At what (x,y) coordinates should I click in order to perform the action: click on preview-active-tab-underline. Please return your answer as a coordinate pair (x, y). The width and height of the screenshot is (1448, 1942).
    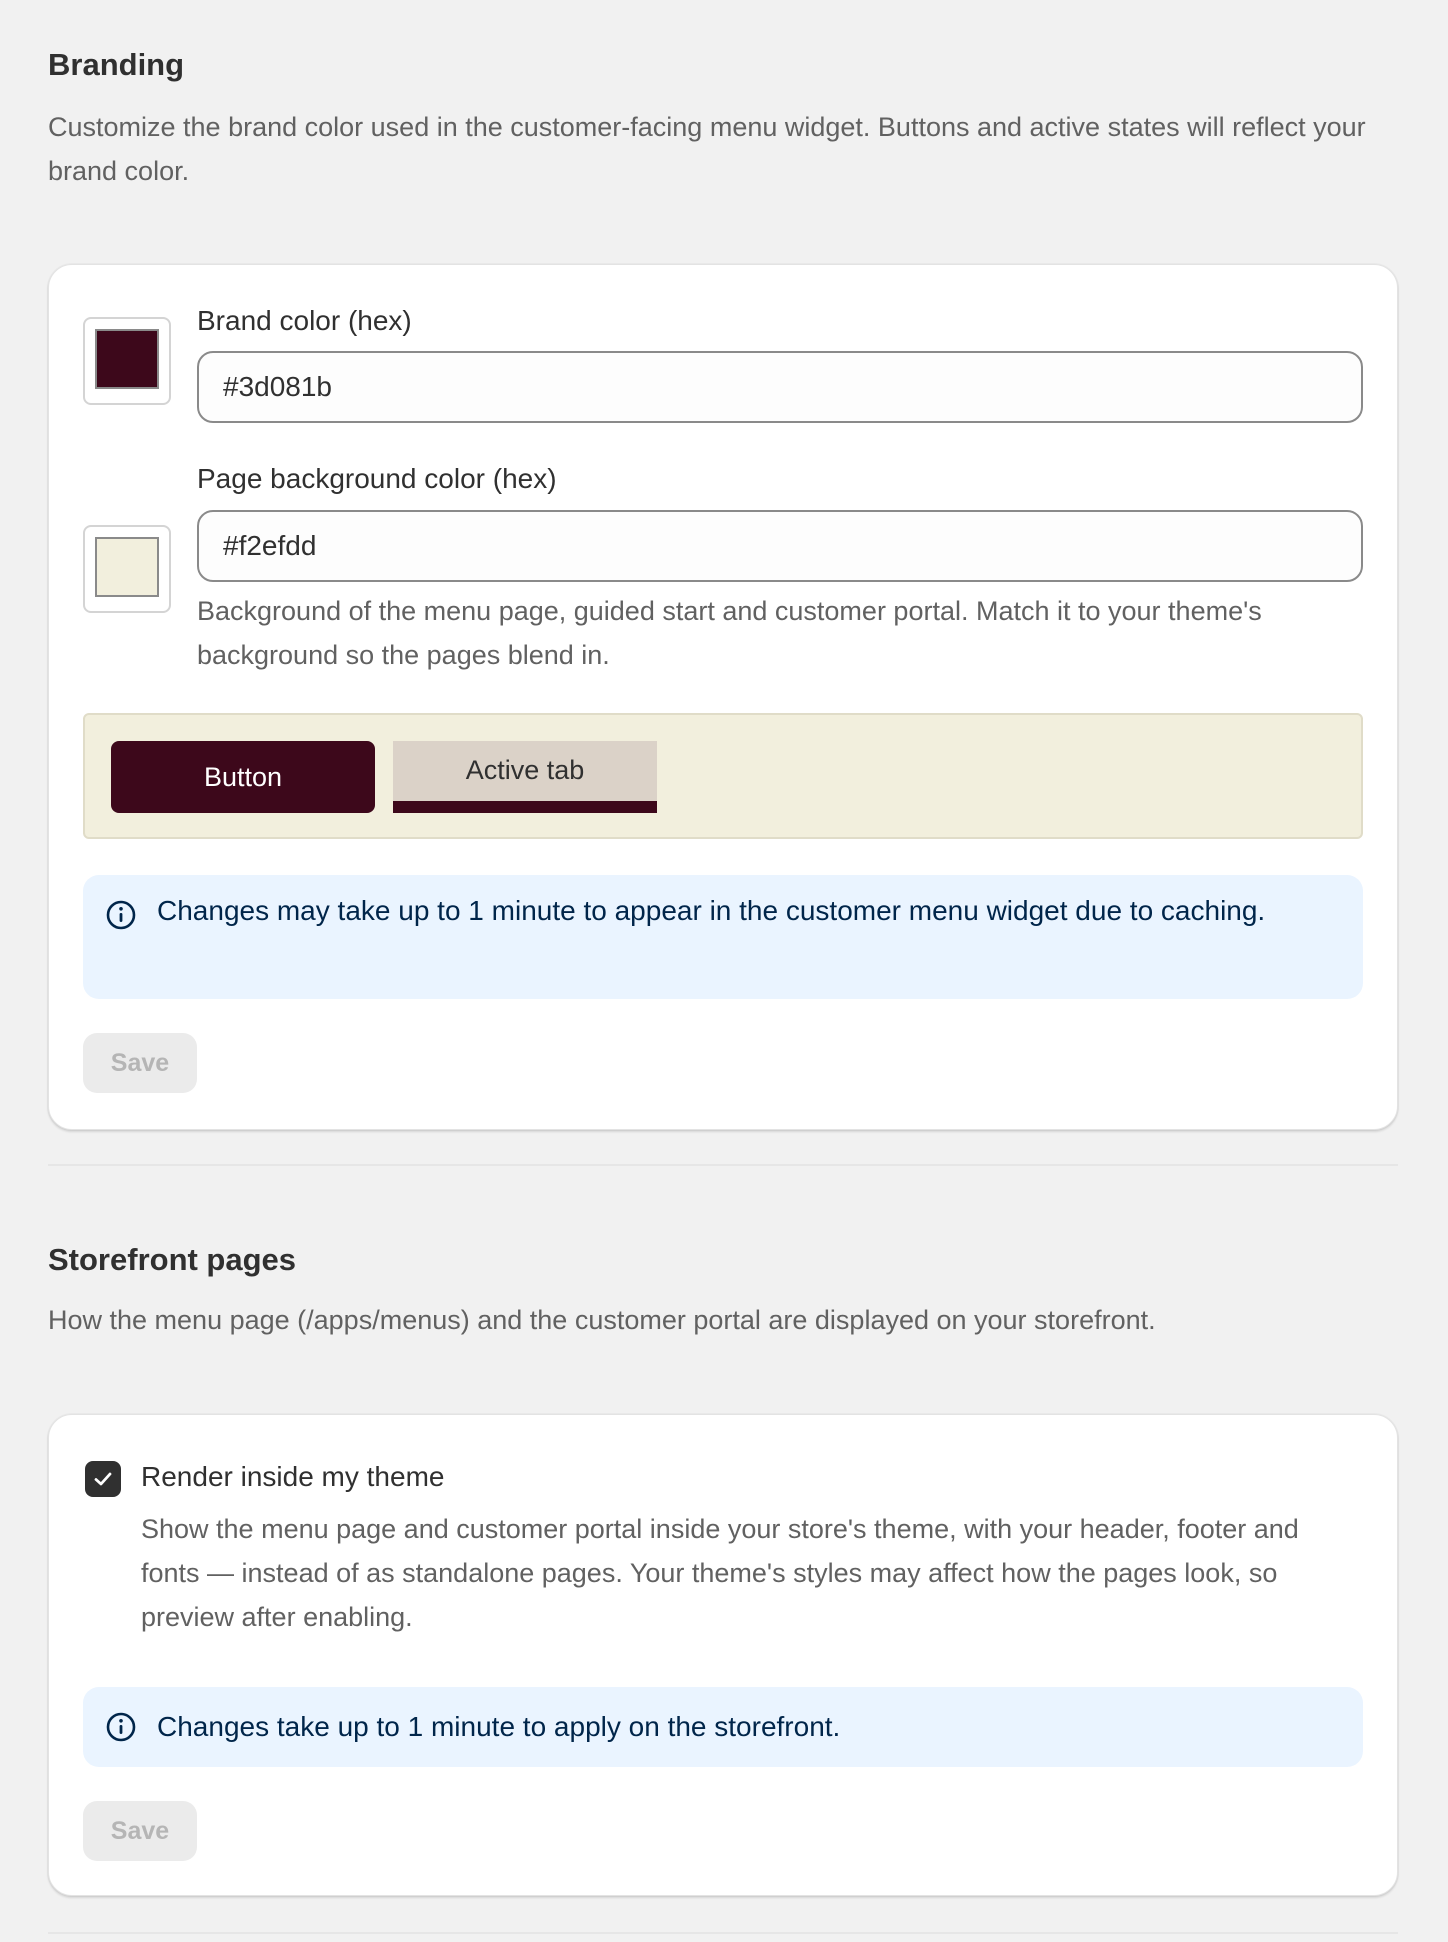
    Looking at the image, I should click on (525, 807).